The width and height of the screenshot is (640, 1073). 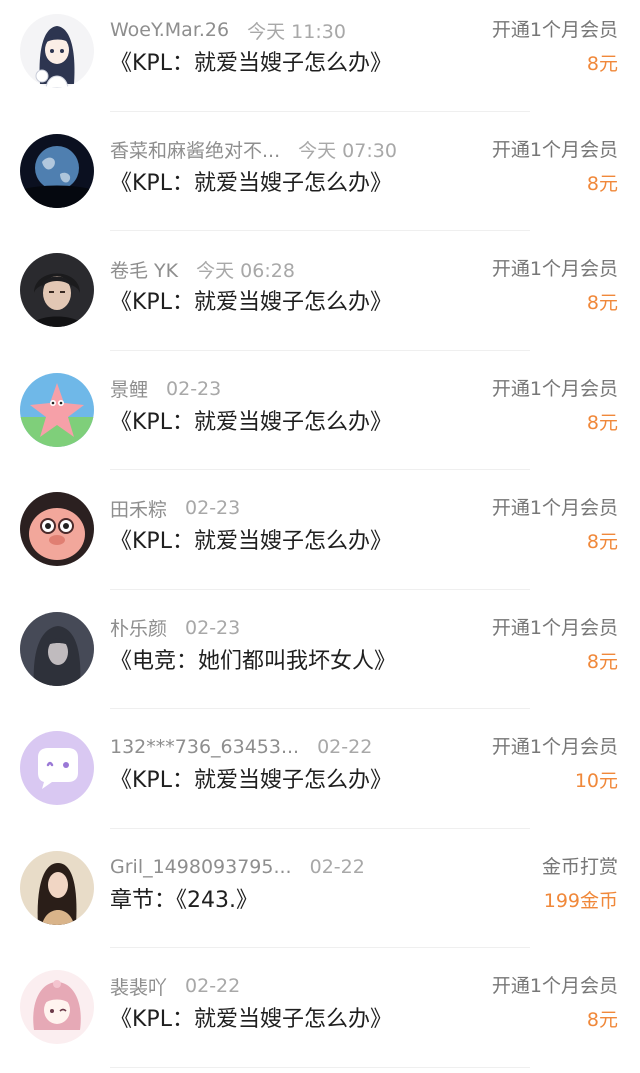 I want to click on book-title: 章节：《243.》, so click(x=184, y=901).